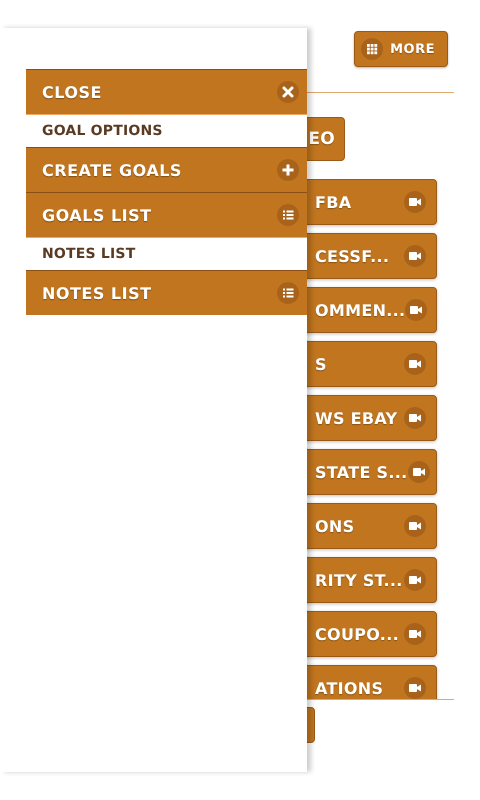 The image size is (480, 800). I want to click on grid-icon, so click(372, 49).